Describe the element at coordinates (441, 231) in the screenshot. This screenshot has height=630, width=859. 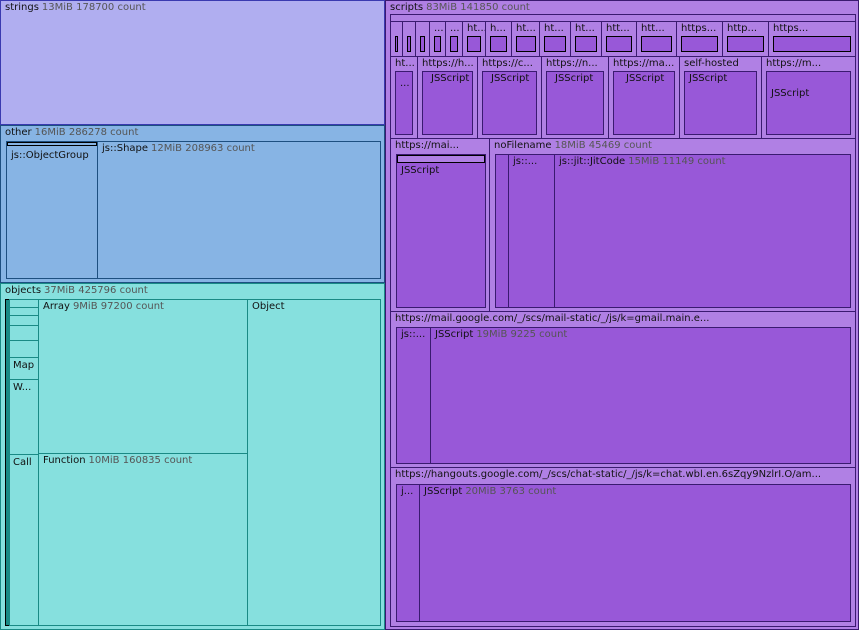
I see `mai-inner: JSScript` at that location.